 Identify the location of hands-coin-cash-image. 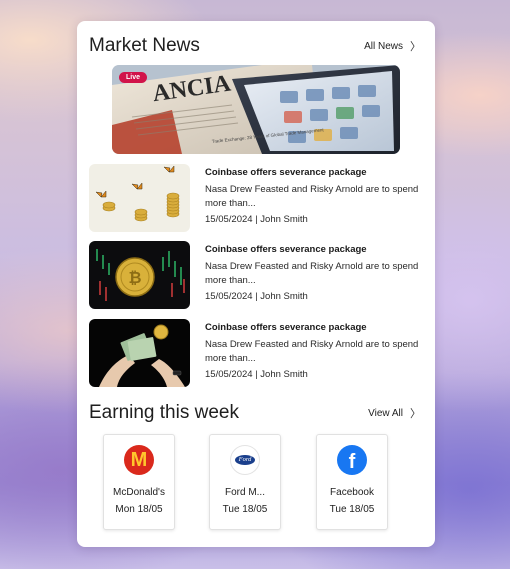
(139, 353).